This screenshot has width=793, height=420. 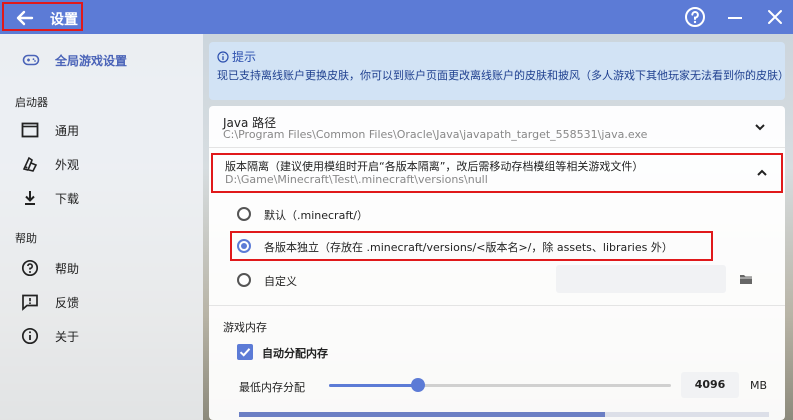 I want to click on window-icon, so click(x=30, y=130).